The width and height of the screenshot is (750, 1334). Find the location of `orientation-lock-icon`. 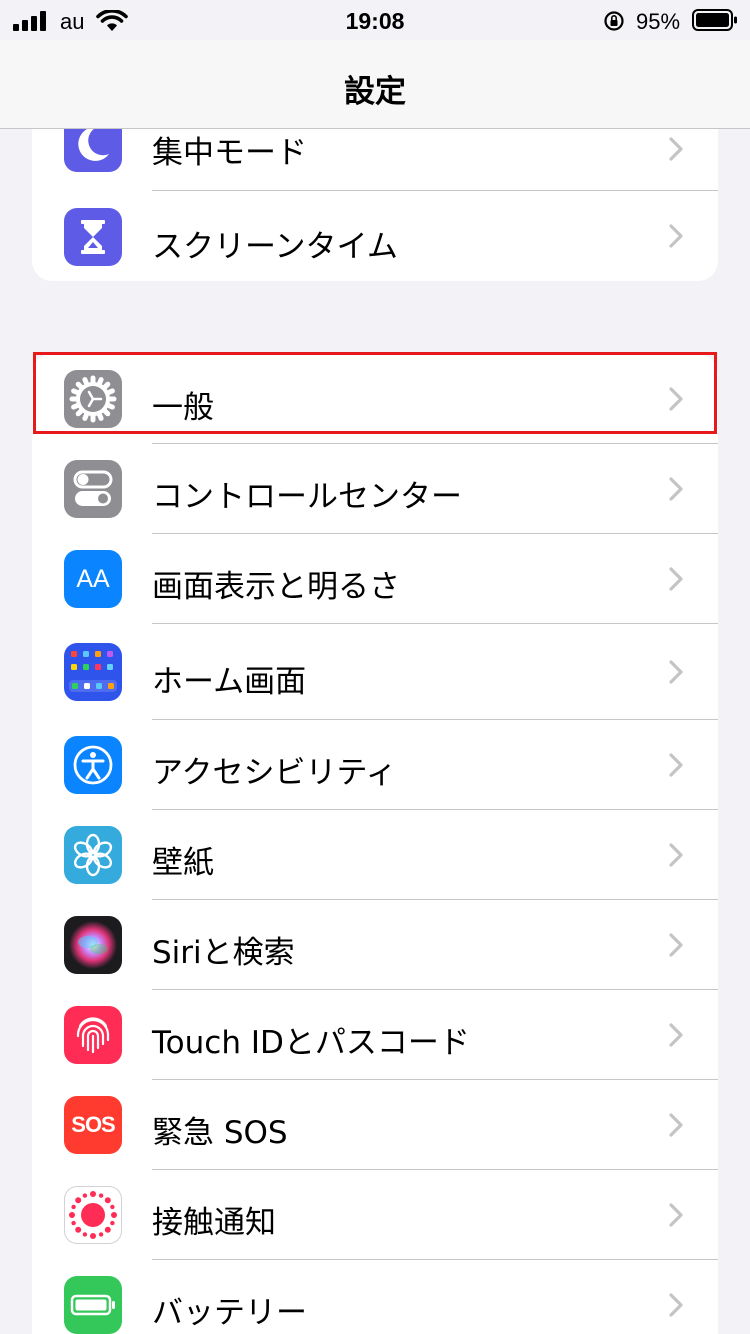

orientation-lock-icon is located at coordinates (614, 21).